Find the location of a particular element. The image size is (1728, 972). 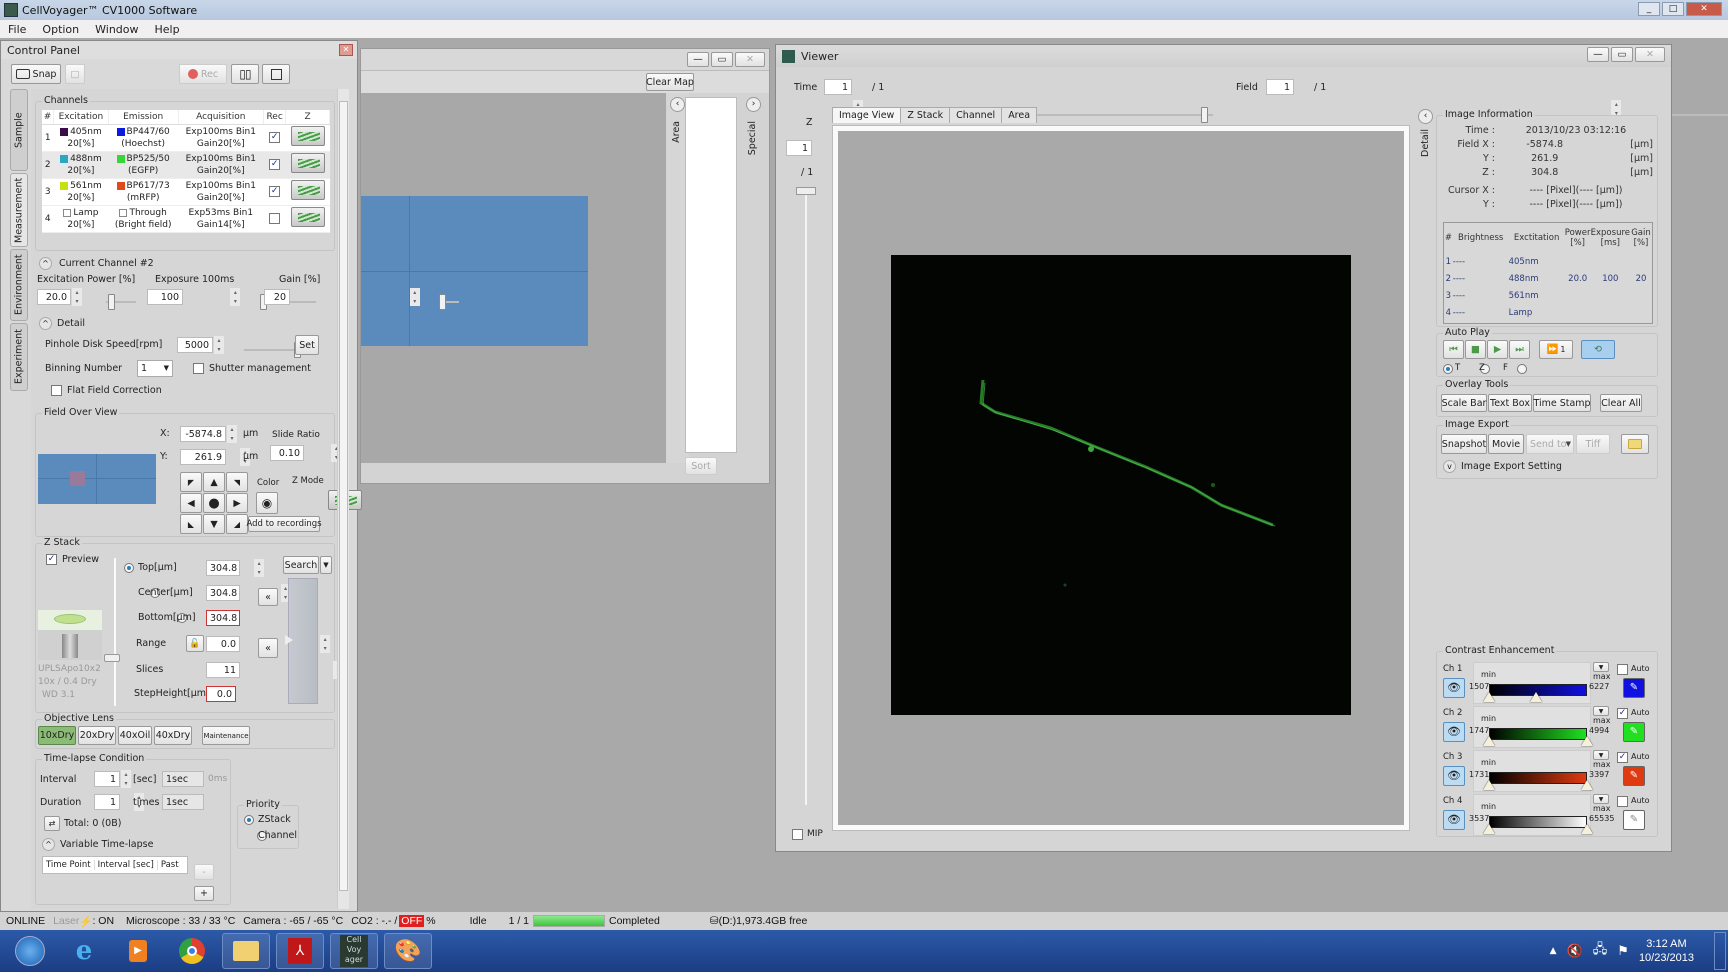

slices-input: 11 is located at coordinates (223, 670).